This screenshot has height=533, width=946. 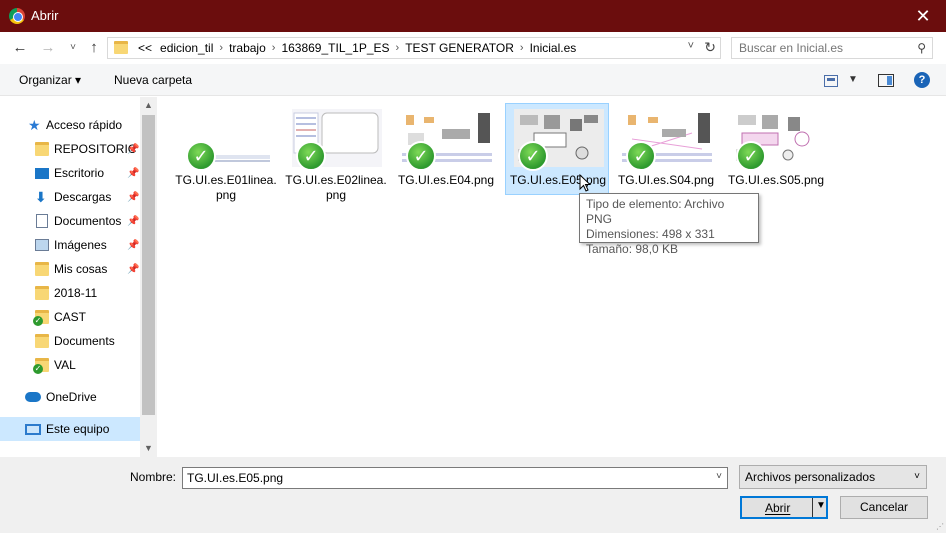 What do you see at coordinates (655, 211) in the screenshot?
I see `tooltip-type: Tipo de elemento: Archivo PNG` at bounding box center [655, 211].